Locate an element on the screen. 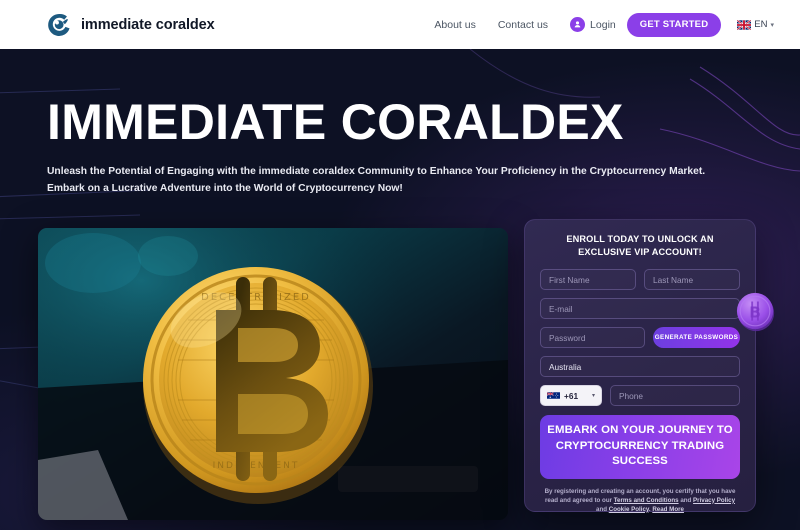 This screenshot has height=530, width=800. country-row: Australia is located at coordinates (640, 366).